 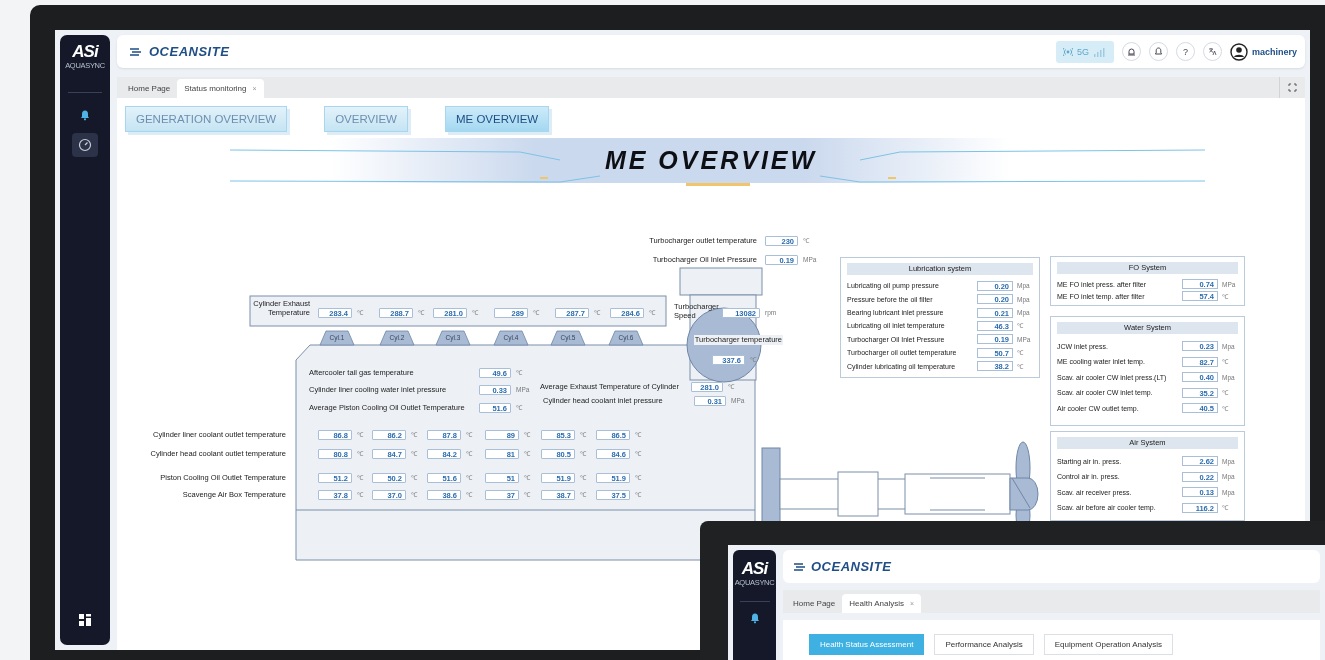 I want to click on view-tab: ME OVERVIEW, so click(x=497, y=119).